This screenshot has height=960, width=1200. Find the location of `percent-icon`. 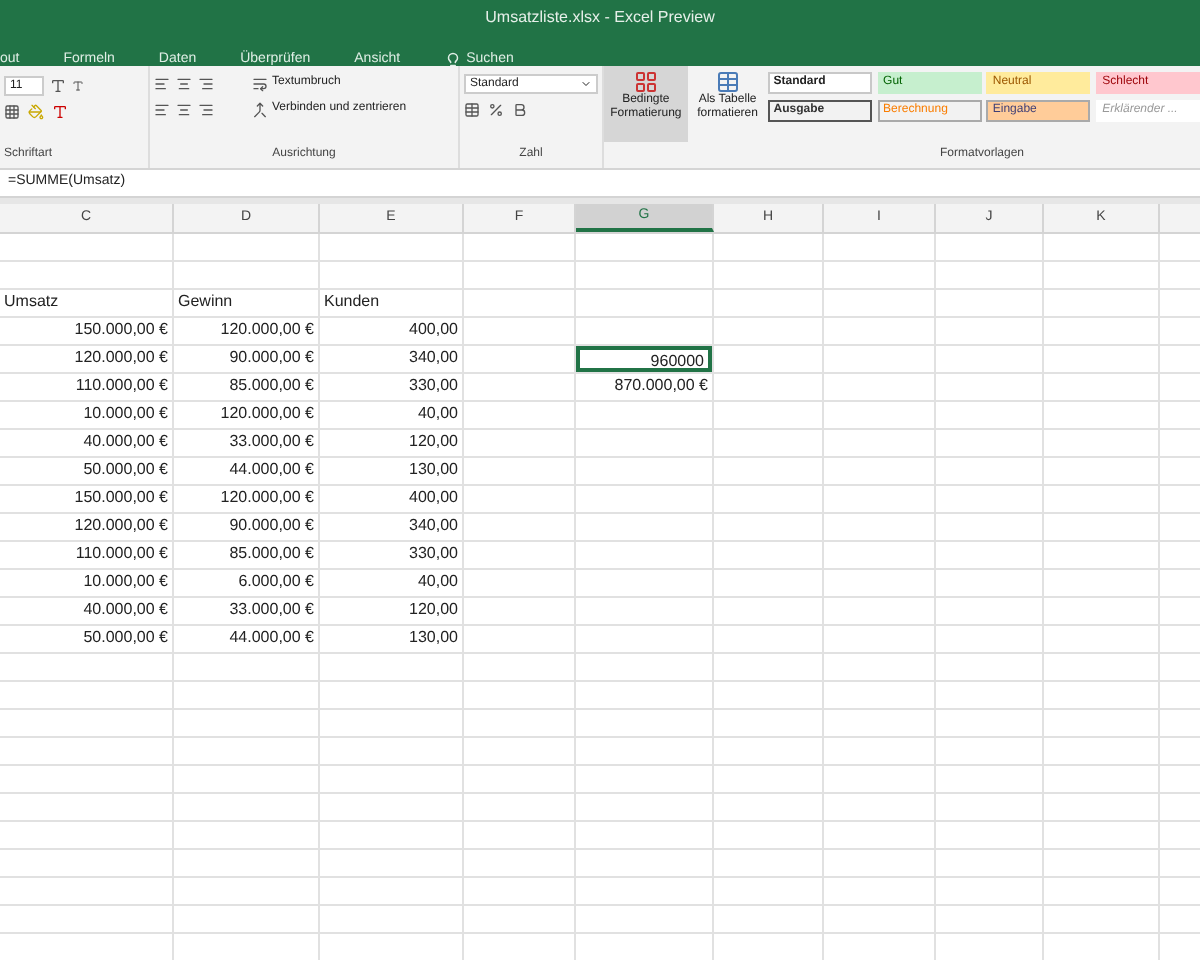

percent-icon is located at coordinates (496, 110).